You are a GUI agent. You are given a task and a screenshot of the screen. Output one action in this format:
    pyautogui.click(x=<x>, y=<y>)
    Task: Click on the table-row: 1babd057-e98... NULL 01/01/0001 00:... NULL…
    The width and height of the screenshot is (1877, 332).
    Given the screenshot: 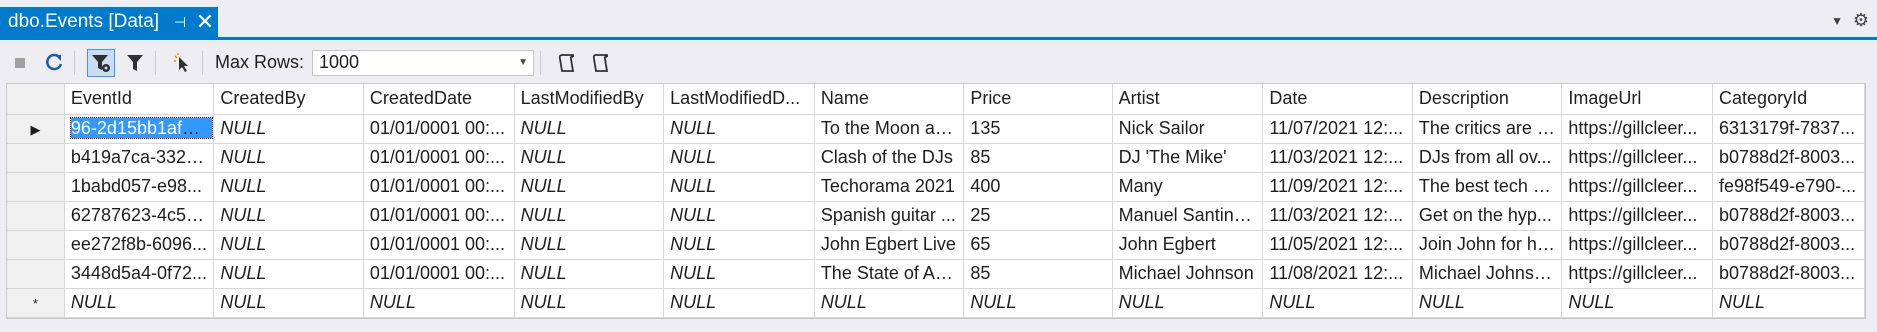 What is the action you would take?
    pyautogui.click(x=936, y=187)
    